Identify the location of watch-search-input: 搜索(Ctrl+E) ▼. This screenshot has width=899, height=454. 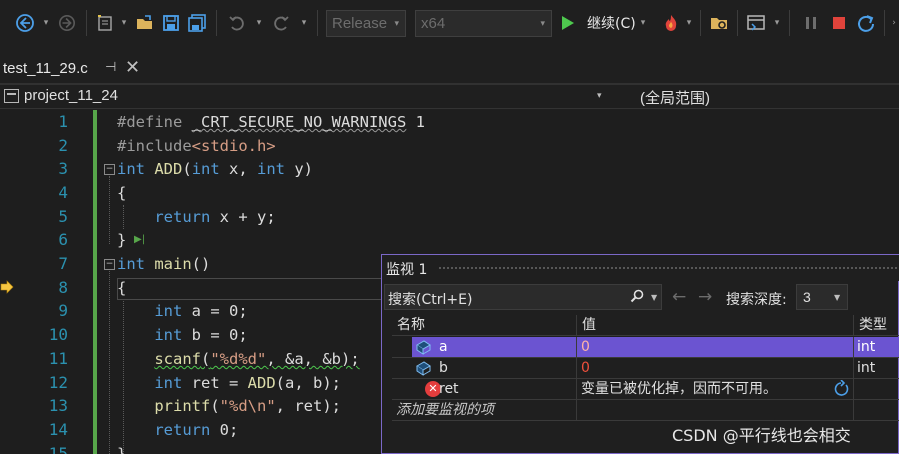
(523, 297).